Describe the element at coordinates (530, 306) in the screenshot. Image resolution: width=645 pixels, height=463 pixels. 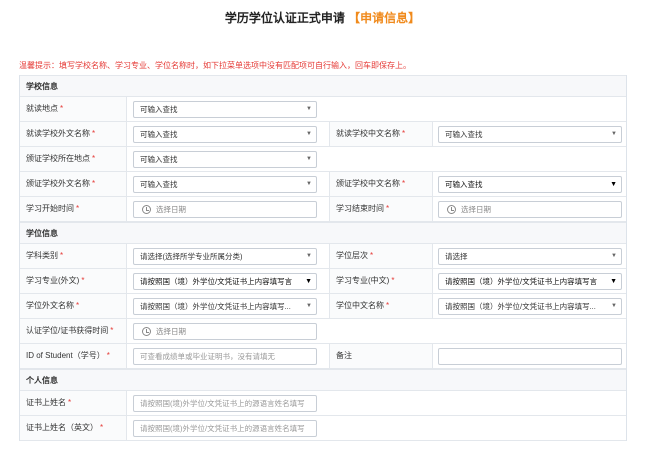
I see `degree-cn-select: 请按照国（境）外学位/文凭证书上内容填写... ▼` at that location.